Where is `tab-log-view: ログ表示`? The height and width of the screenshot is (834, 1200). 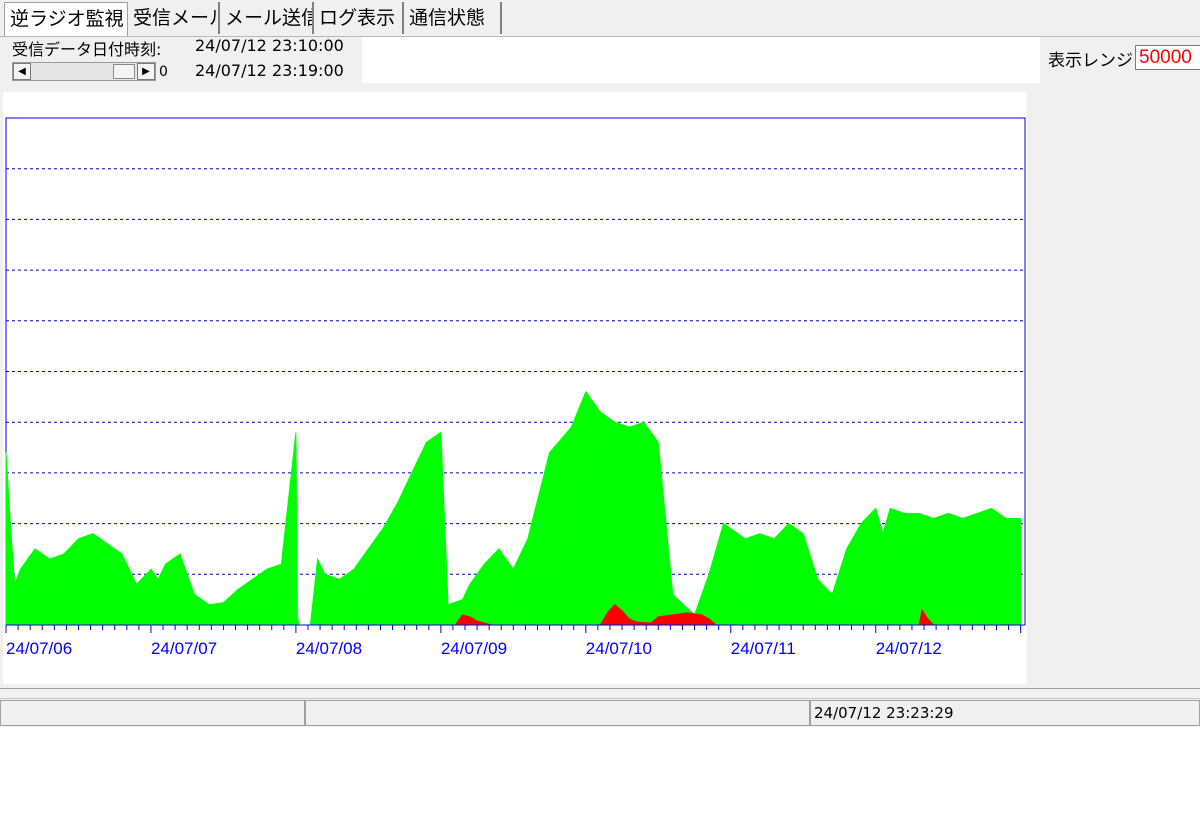
tab-log-view: ログ表示 is located at coordinates (359, 18).